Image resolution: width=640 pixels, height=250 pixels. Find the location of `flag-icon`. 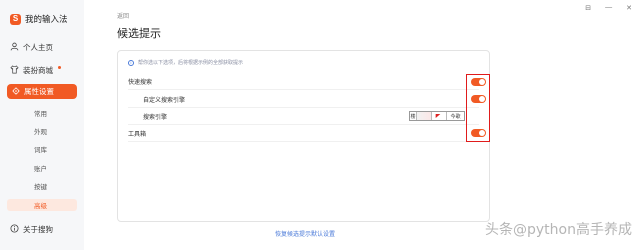

flag-icon is located at coordinates (438, 116).